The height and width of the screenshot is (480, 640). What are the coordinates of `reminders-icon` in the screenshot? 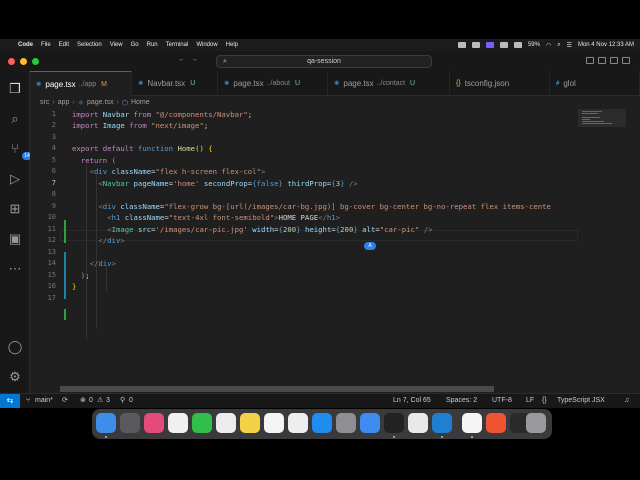 It's located at (274, 423).